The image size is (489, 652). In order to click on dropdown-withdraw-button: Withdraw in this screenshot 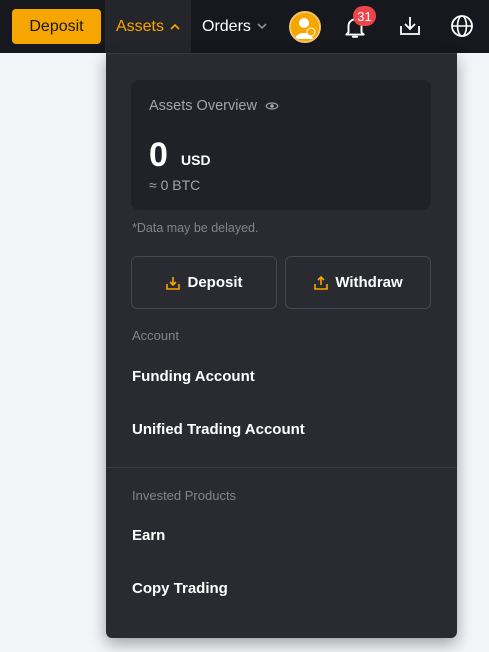, I will do `click(358, 282)`.